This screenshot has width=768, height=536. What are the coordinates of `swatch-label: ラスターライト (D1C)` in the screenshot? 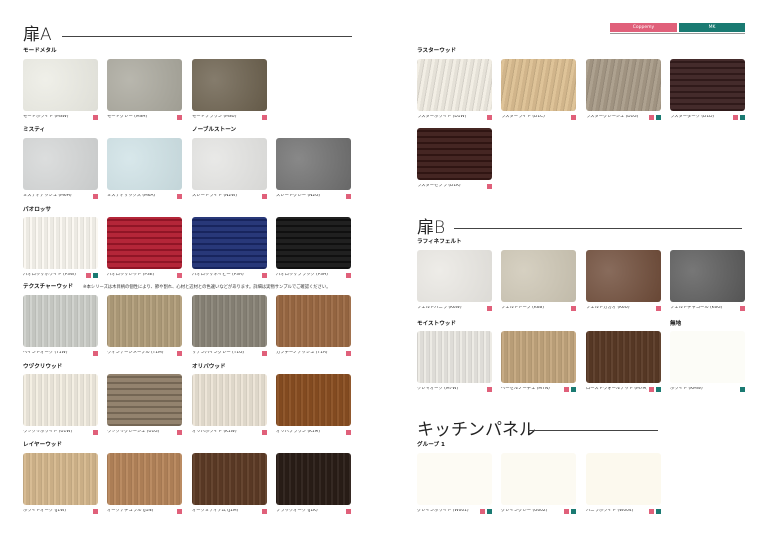 It's located at (523, 117).